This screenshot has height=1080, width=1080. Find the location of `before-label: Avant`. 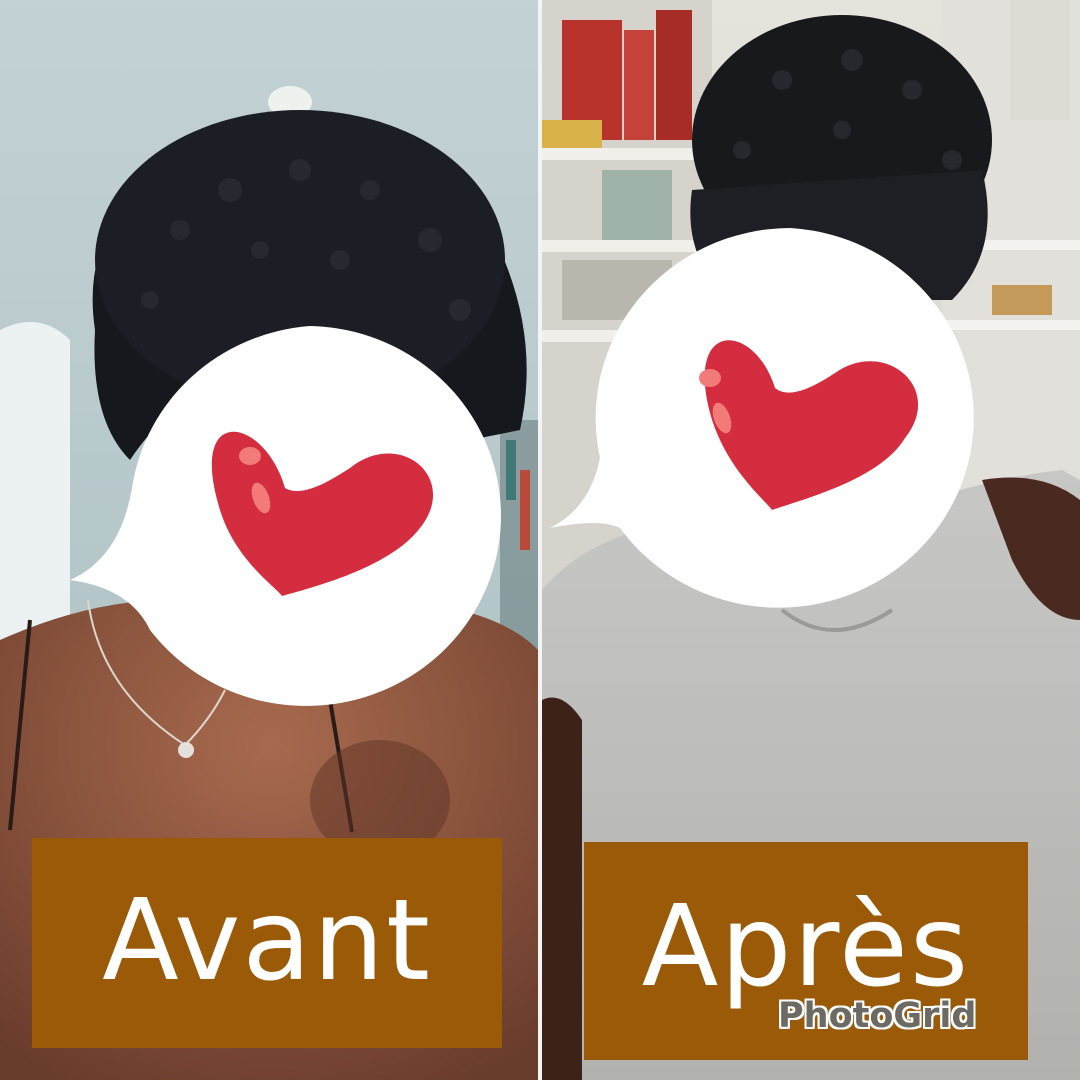

before-label: Avant is located at coordinates (267, 943).